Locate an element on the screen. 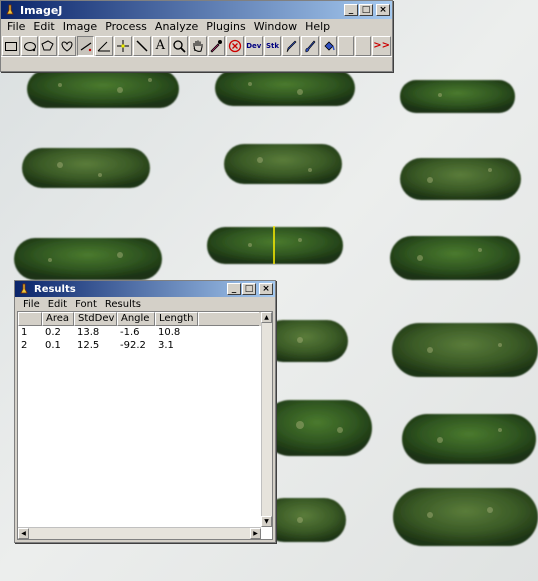 The image size is (538, 581). rectangle-icon is located at coordinates (10, 46).